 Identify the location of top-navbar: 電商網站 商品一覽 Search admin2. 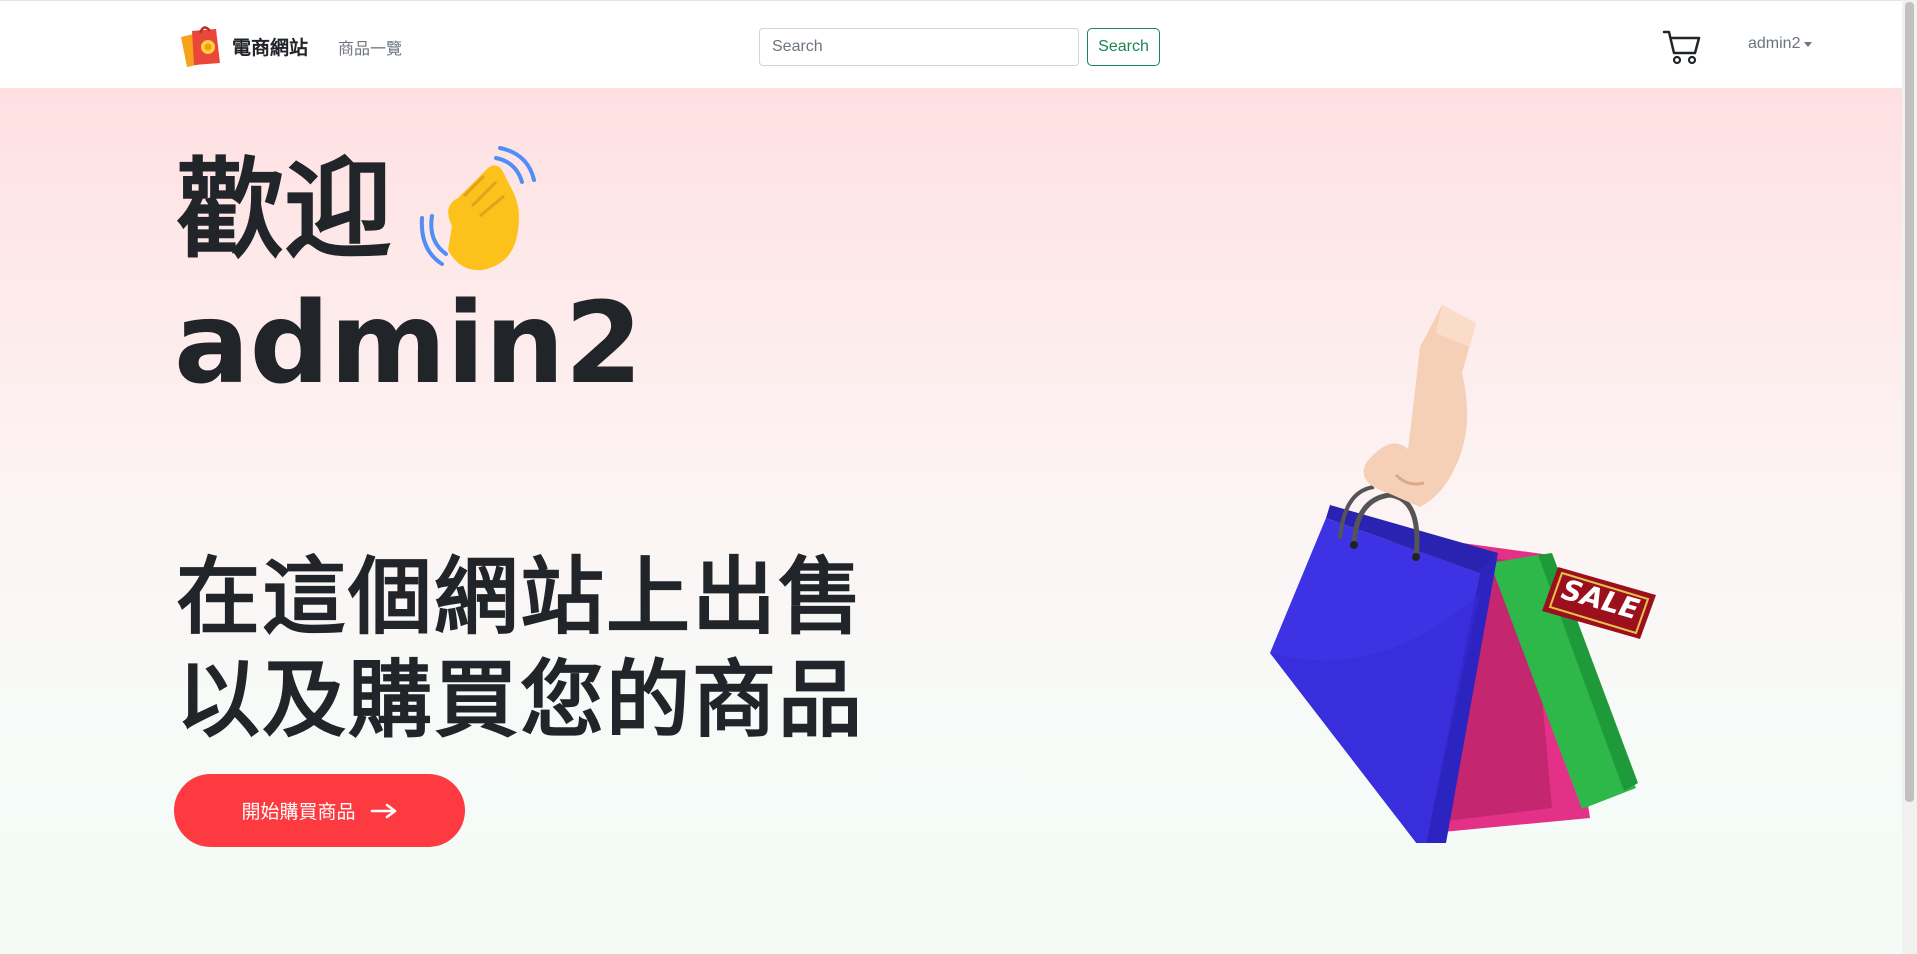
(951, 44).